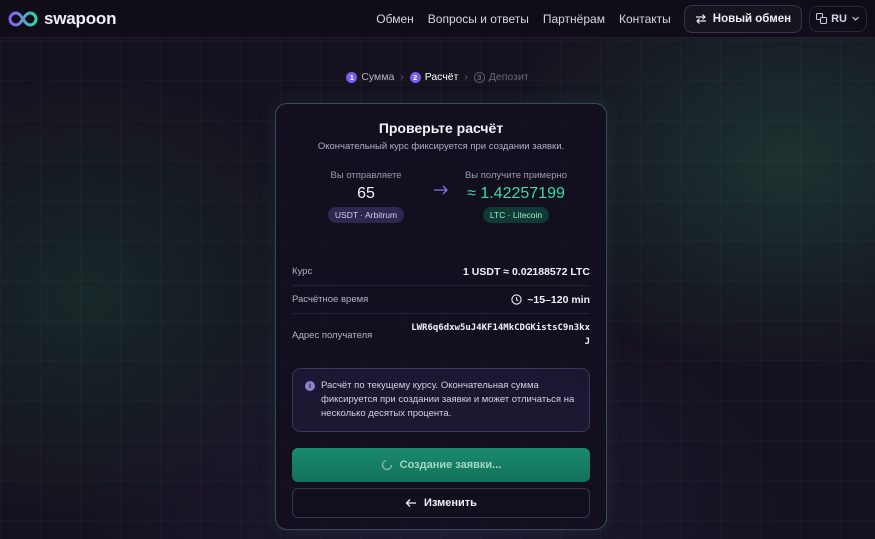  I want to click on step-label: Депозит, so click(508, 77).